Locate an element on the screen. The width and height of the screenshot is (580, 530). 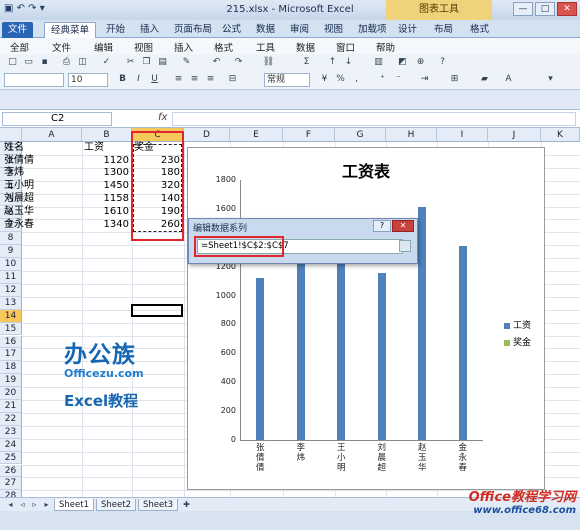
tab-insert: 插入 is located at coordinates (149, 30).